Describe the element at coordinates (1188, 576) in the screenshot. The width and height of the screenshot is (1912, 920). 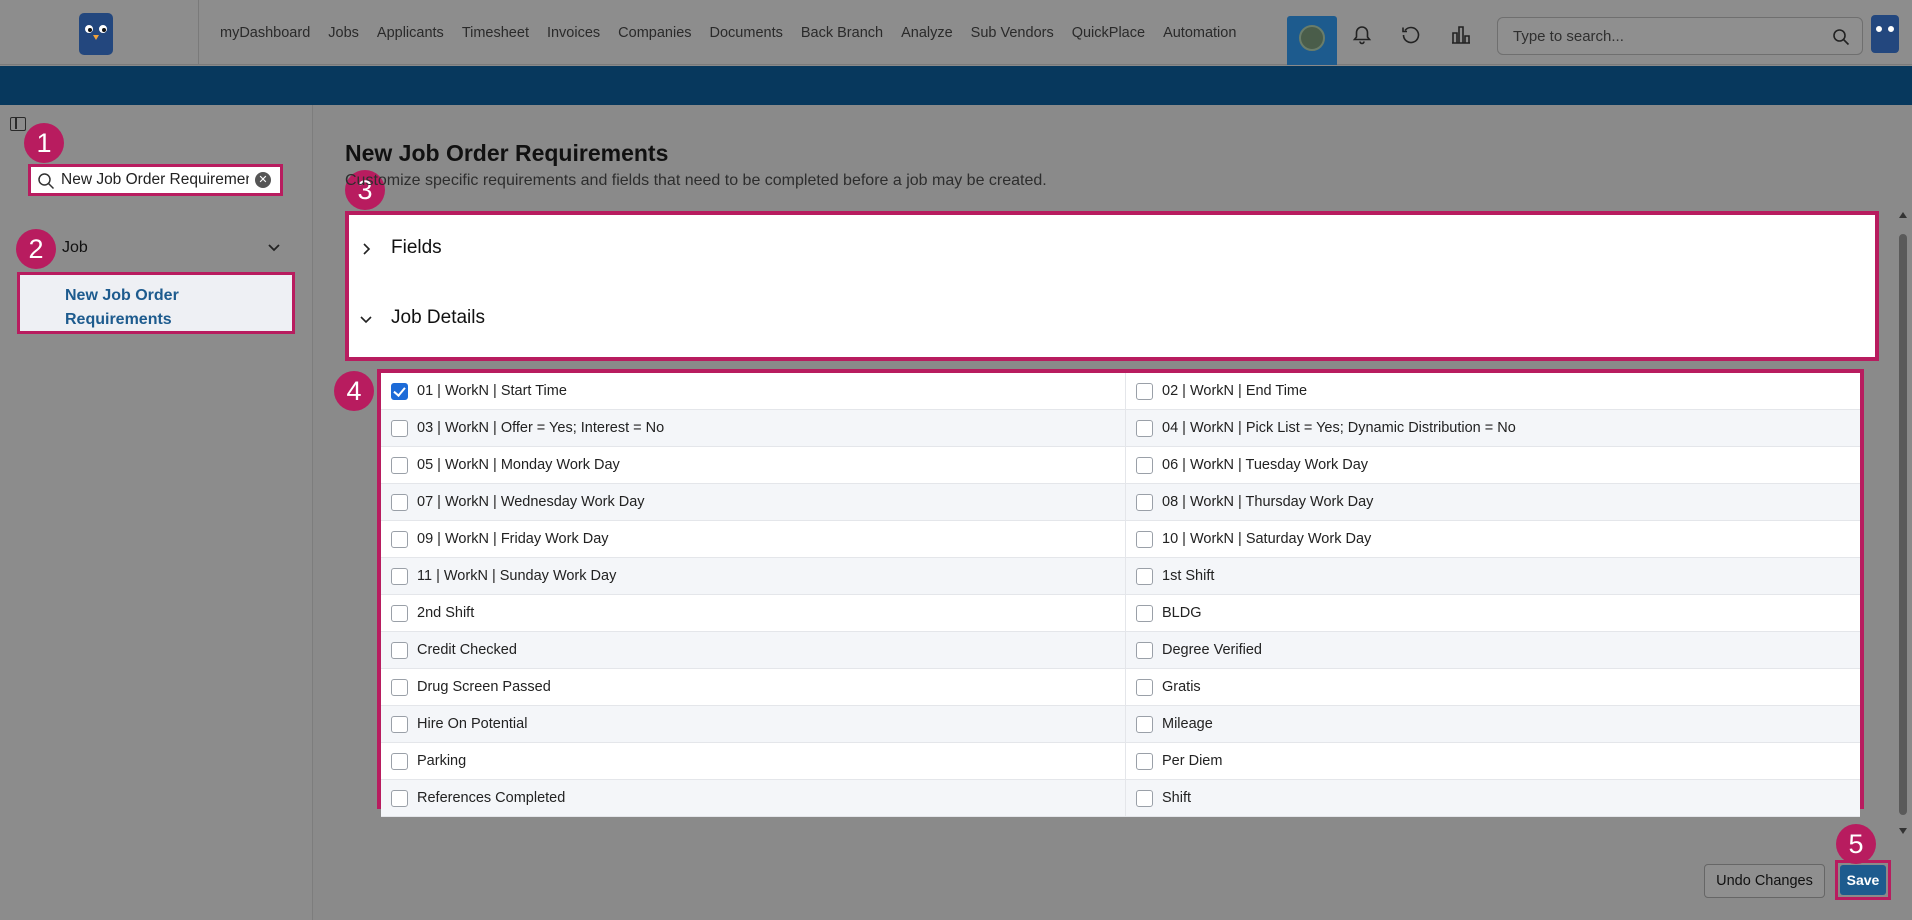
I see `option-label: 1st Shift` at that location.